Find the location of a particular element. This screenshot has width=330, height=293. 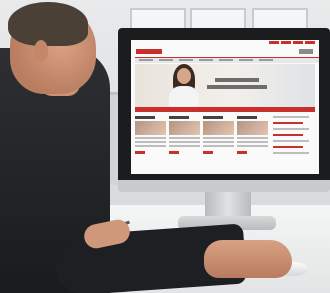

website-secondary-logo is located at coordinates (306, 51).